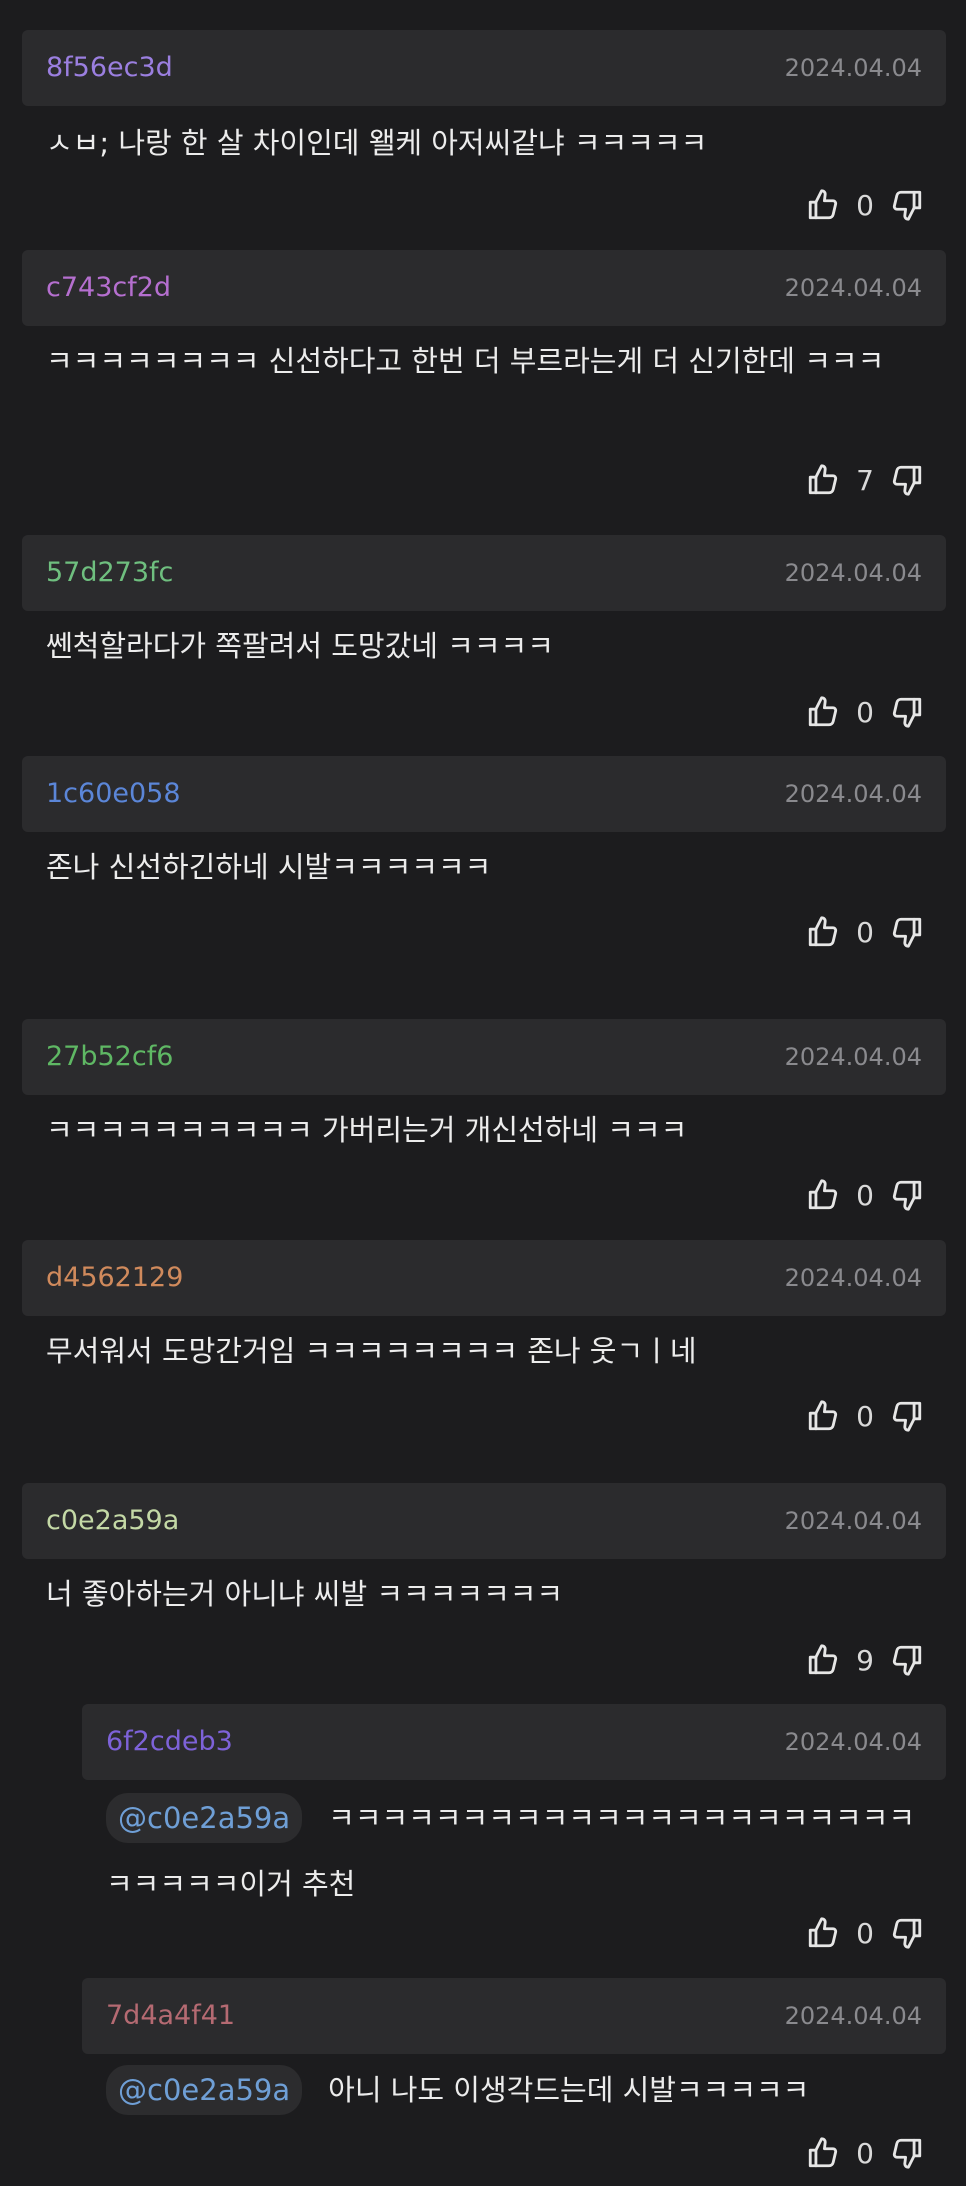 This screenshot has width=966, height=2186. Describe the element at coordinates (484, 1278) in the screenshot. I see `comment-header: d4562129 2024.04.04` at that location.